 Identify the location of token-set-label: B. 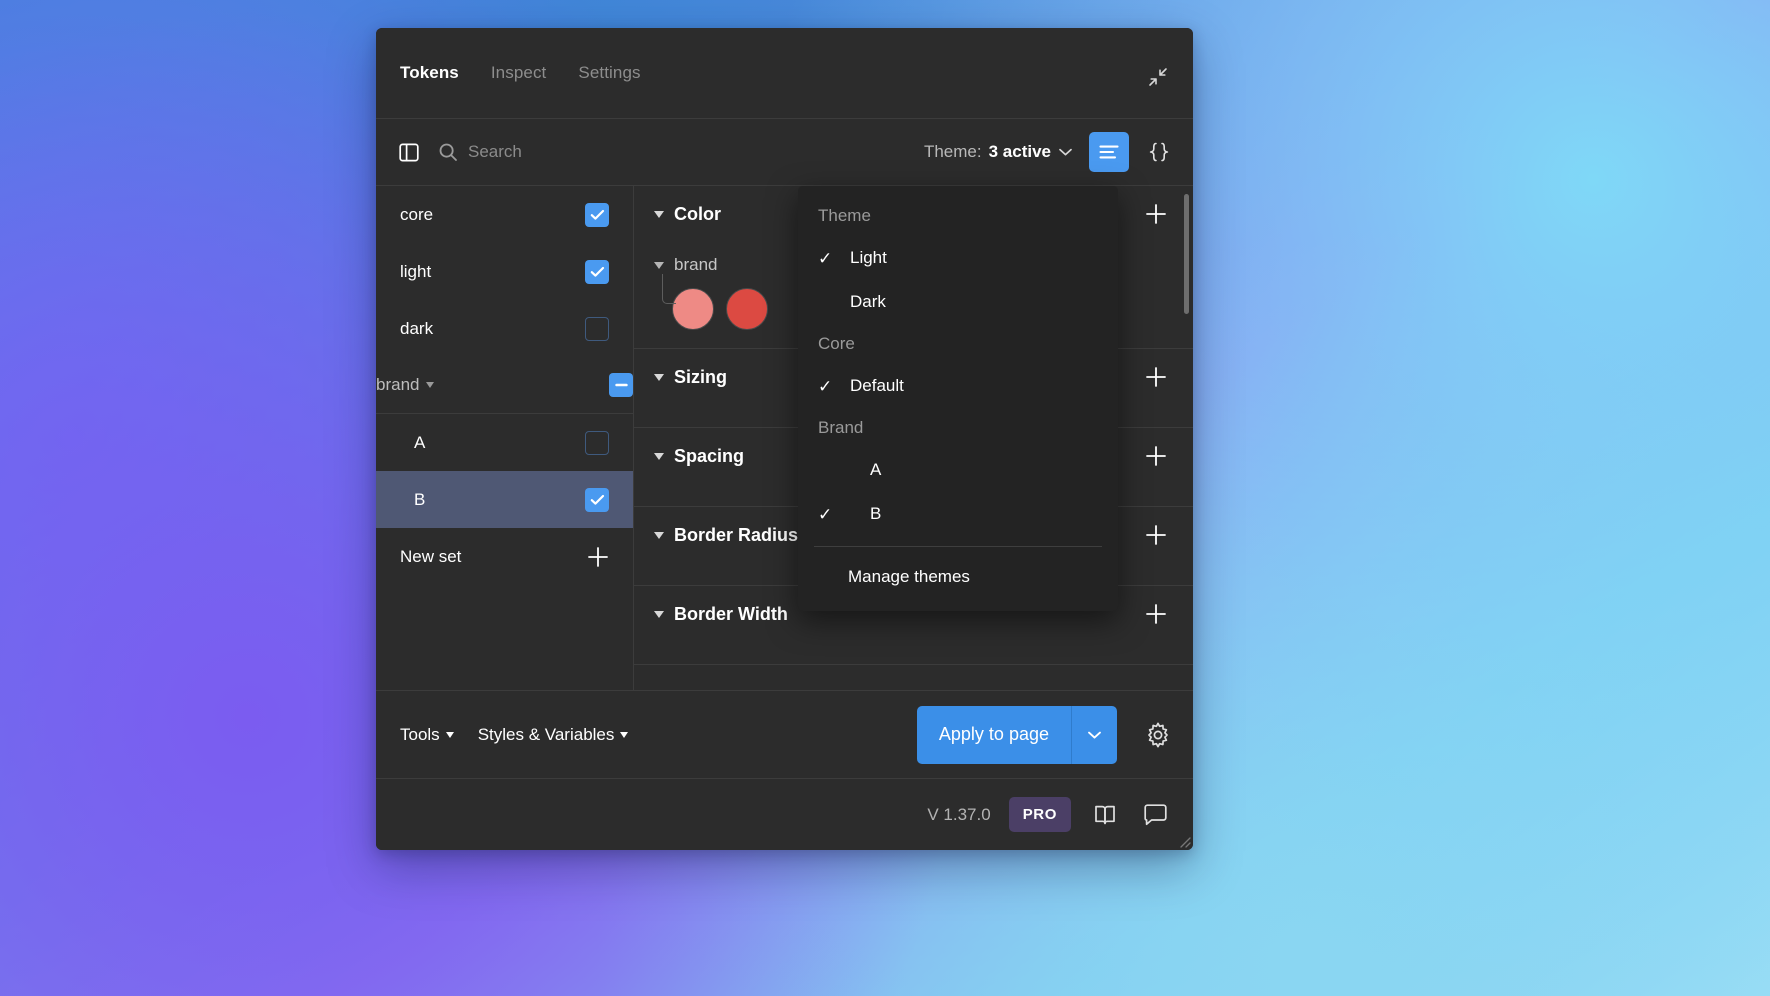
(420, 499).